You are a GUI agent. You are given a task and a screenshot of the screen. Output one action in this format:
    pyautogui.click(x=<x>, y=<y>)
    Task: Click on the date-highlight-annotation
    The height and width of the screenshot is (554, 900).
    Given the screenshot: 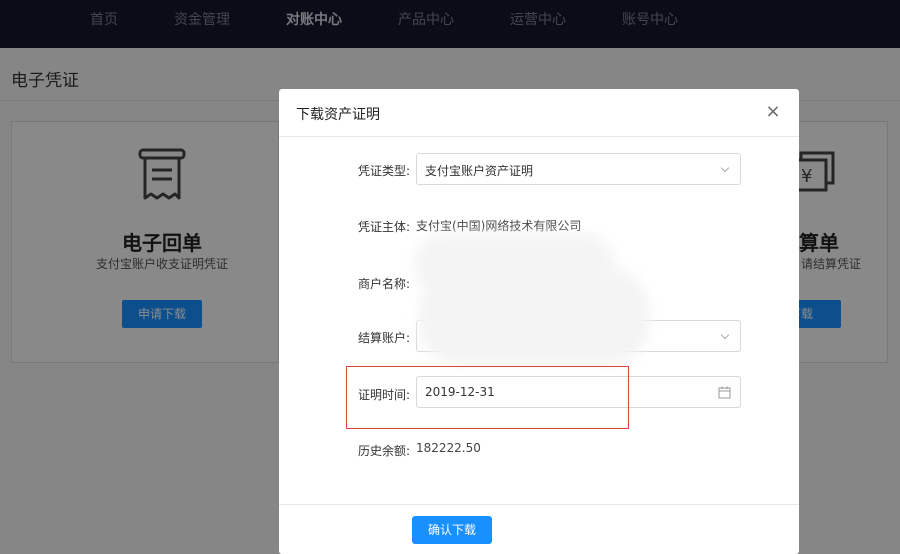 What is the action you would take?
    pyautogui.click(x=487, y=397)
    